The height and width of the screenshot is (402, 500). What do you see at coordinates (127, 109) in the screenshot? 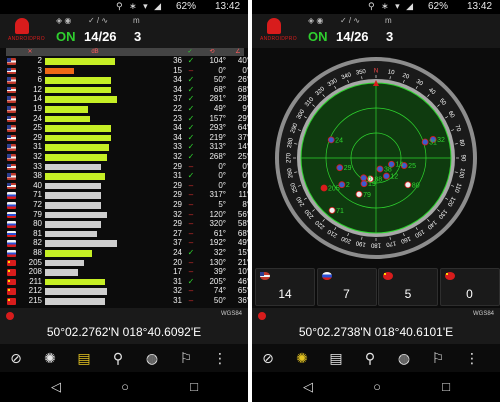
I see `satellite-row: 1922✓49°9°` at bounding box center [127, 109].